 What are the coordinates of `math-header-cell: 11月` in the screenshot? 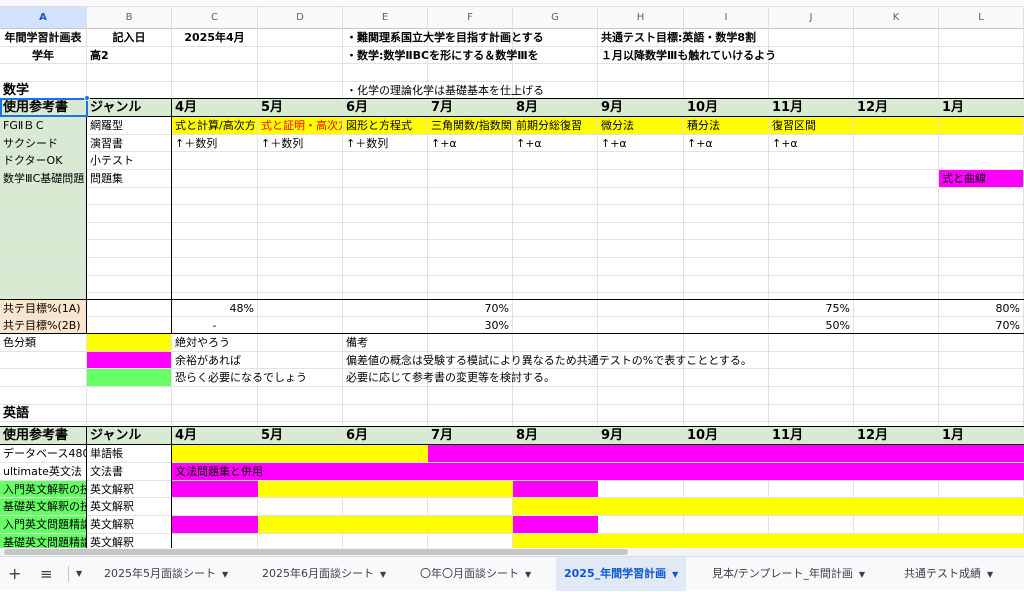 It's located at (811, 108).